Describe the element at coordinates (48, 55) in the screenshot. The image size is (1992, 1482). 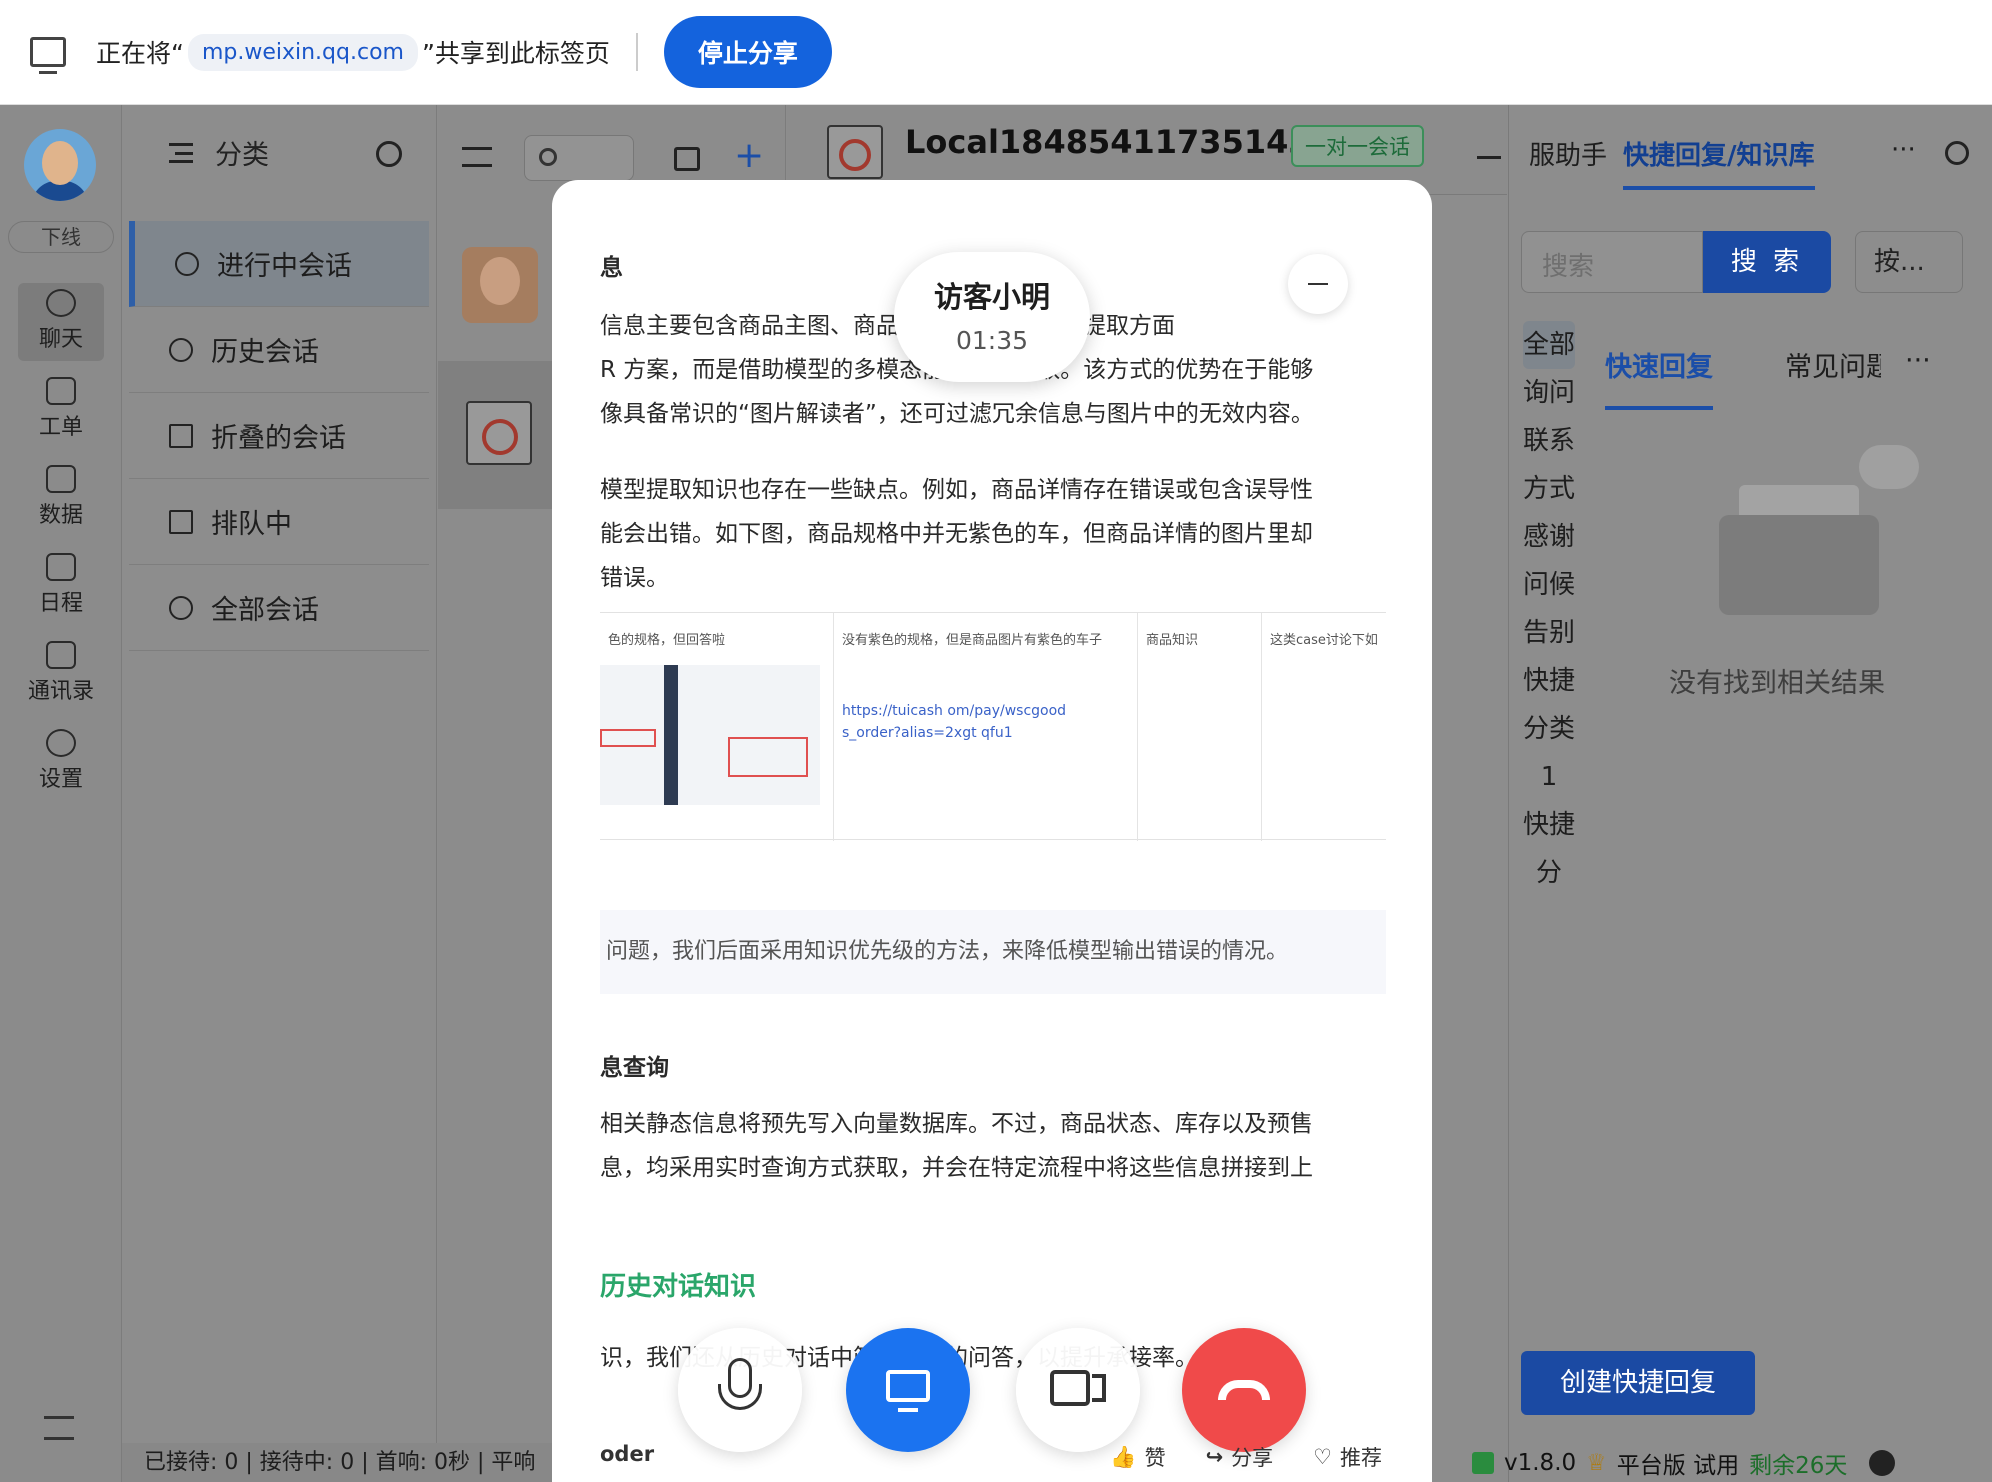
I see `screen-share-icon` at that location.